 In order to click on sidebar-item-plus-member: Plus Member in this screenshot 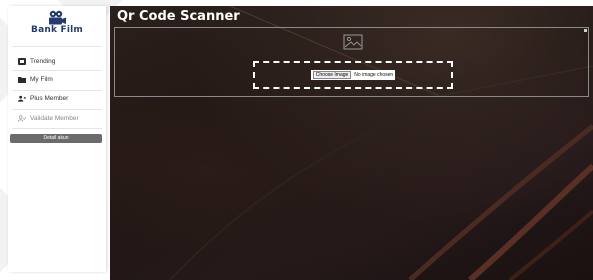, I will do `click(60, 98)`.